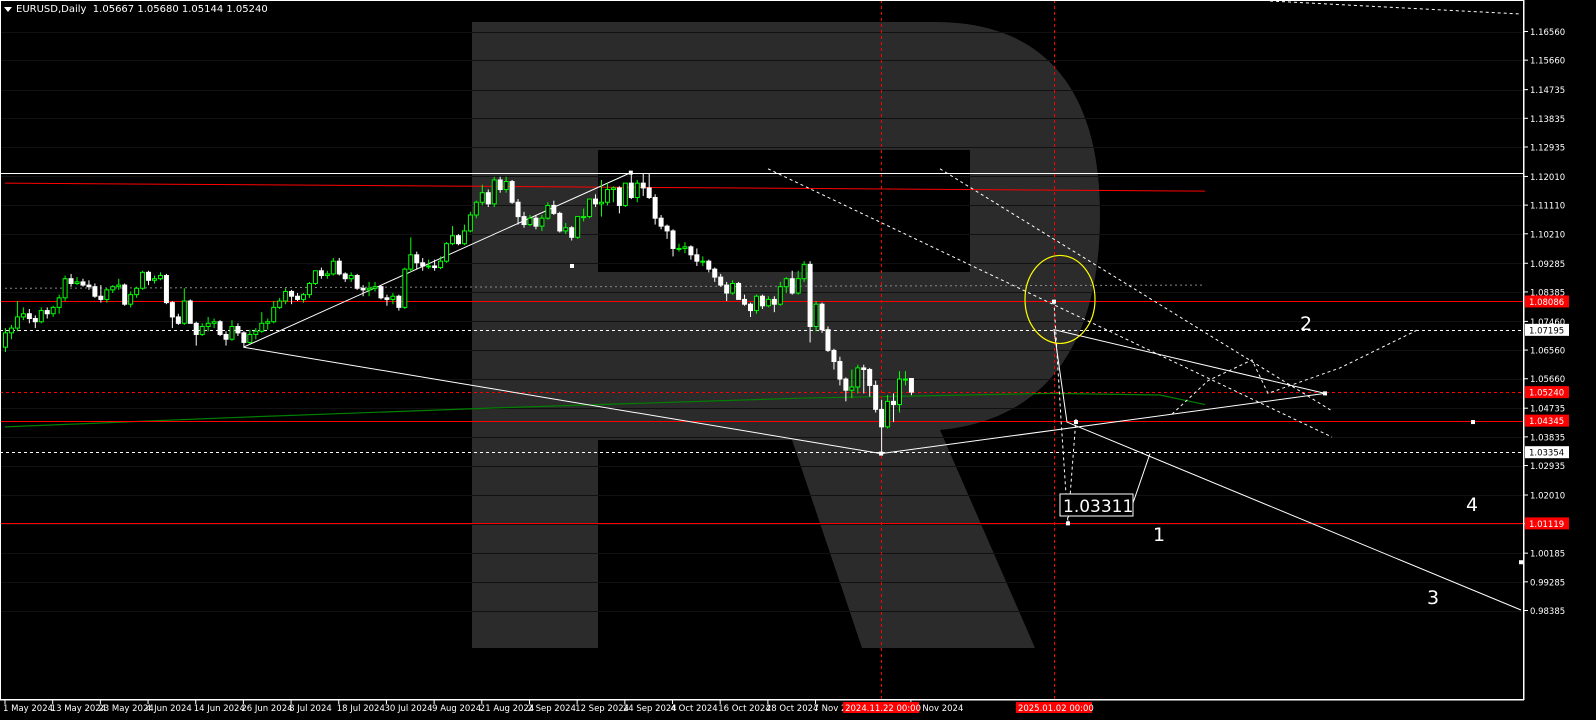  Describe the element at coordinates (1546, 331) in the screenshot. I see `price-label-text: 1.07195` at that location.